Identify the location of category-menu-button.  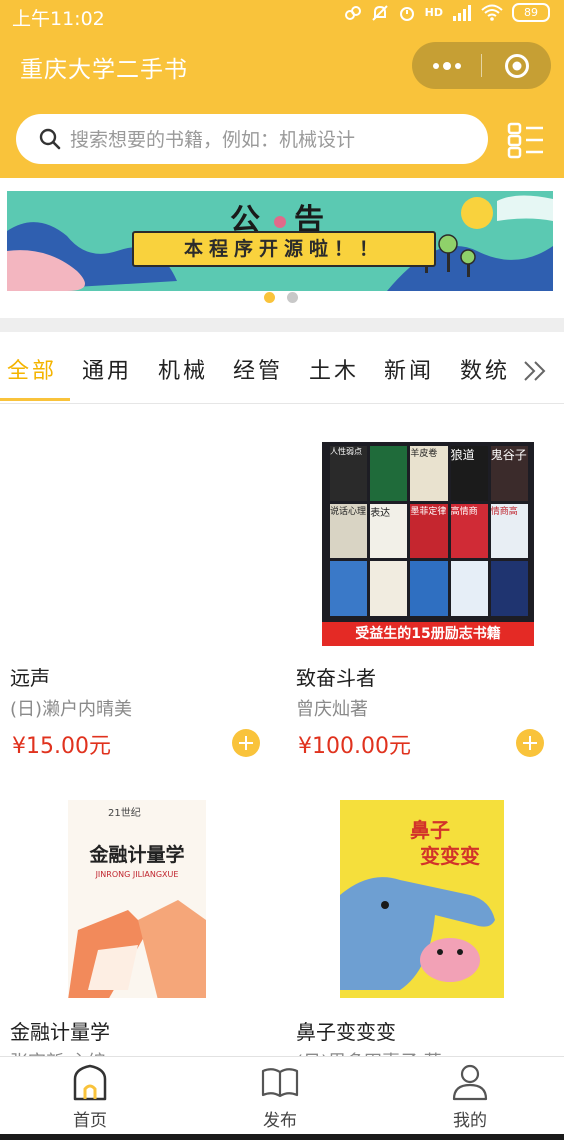
(526, 140).